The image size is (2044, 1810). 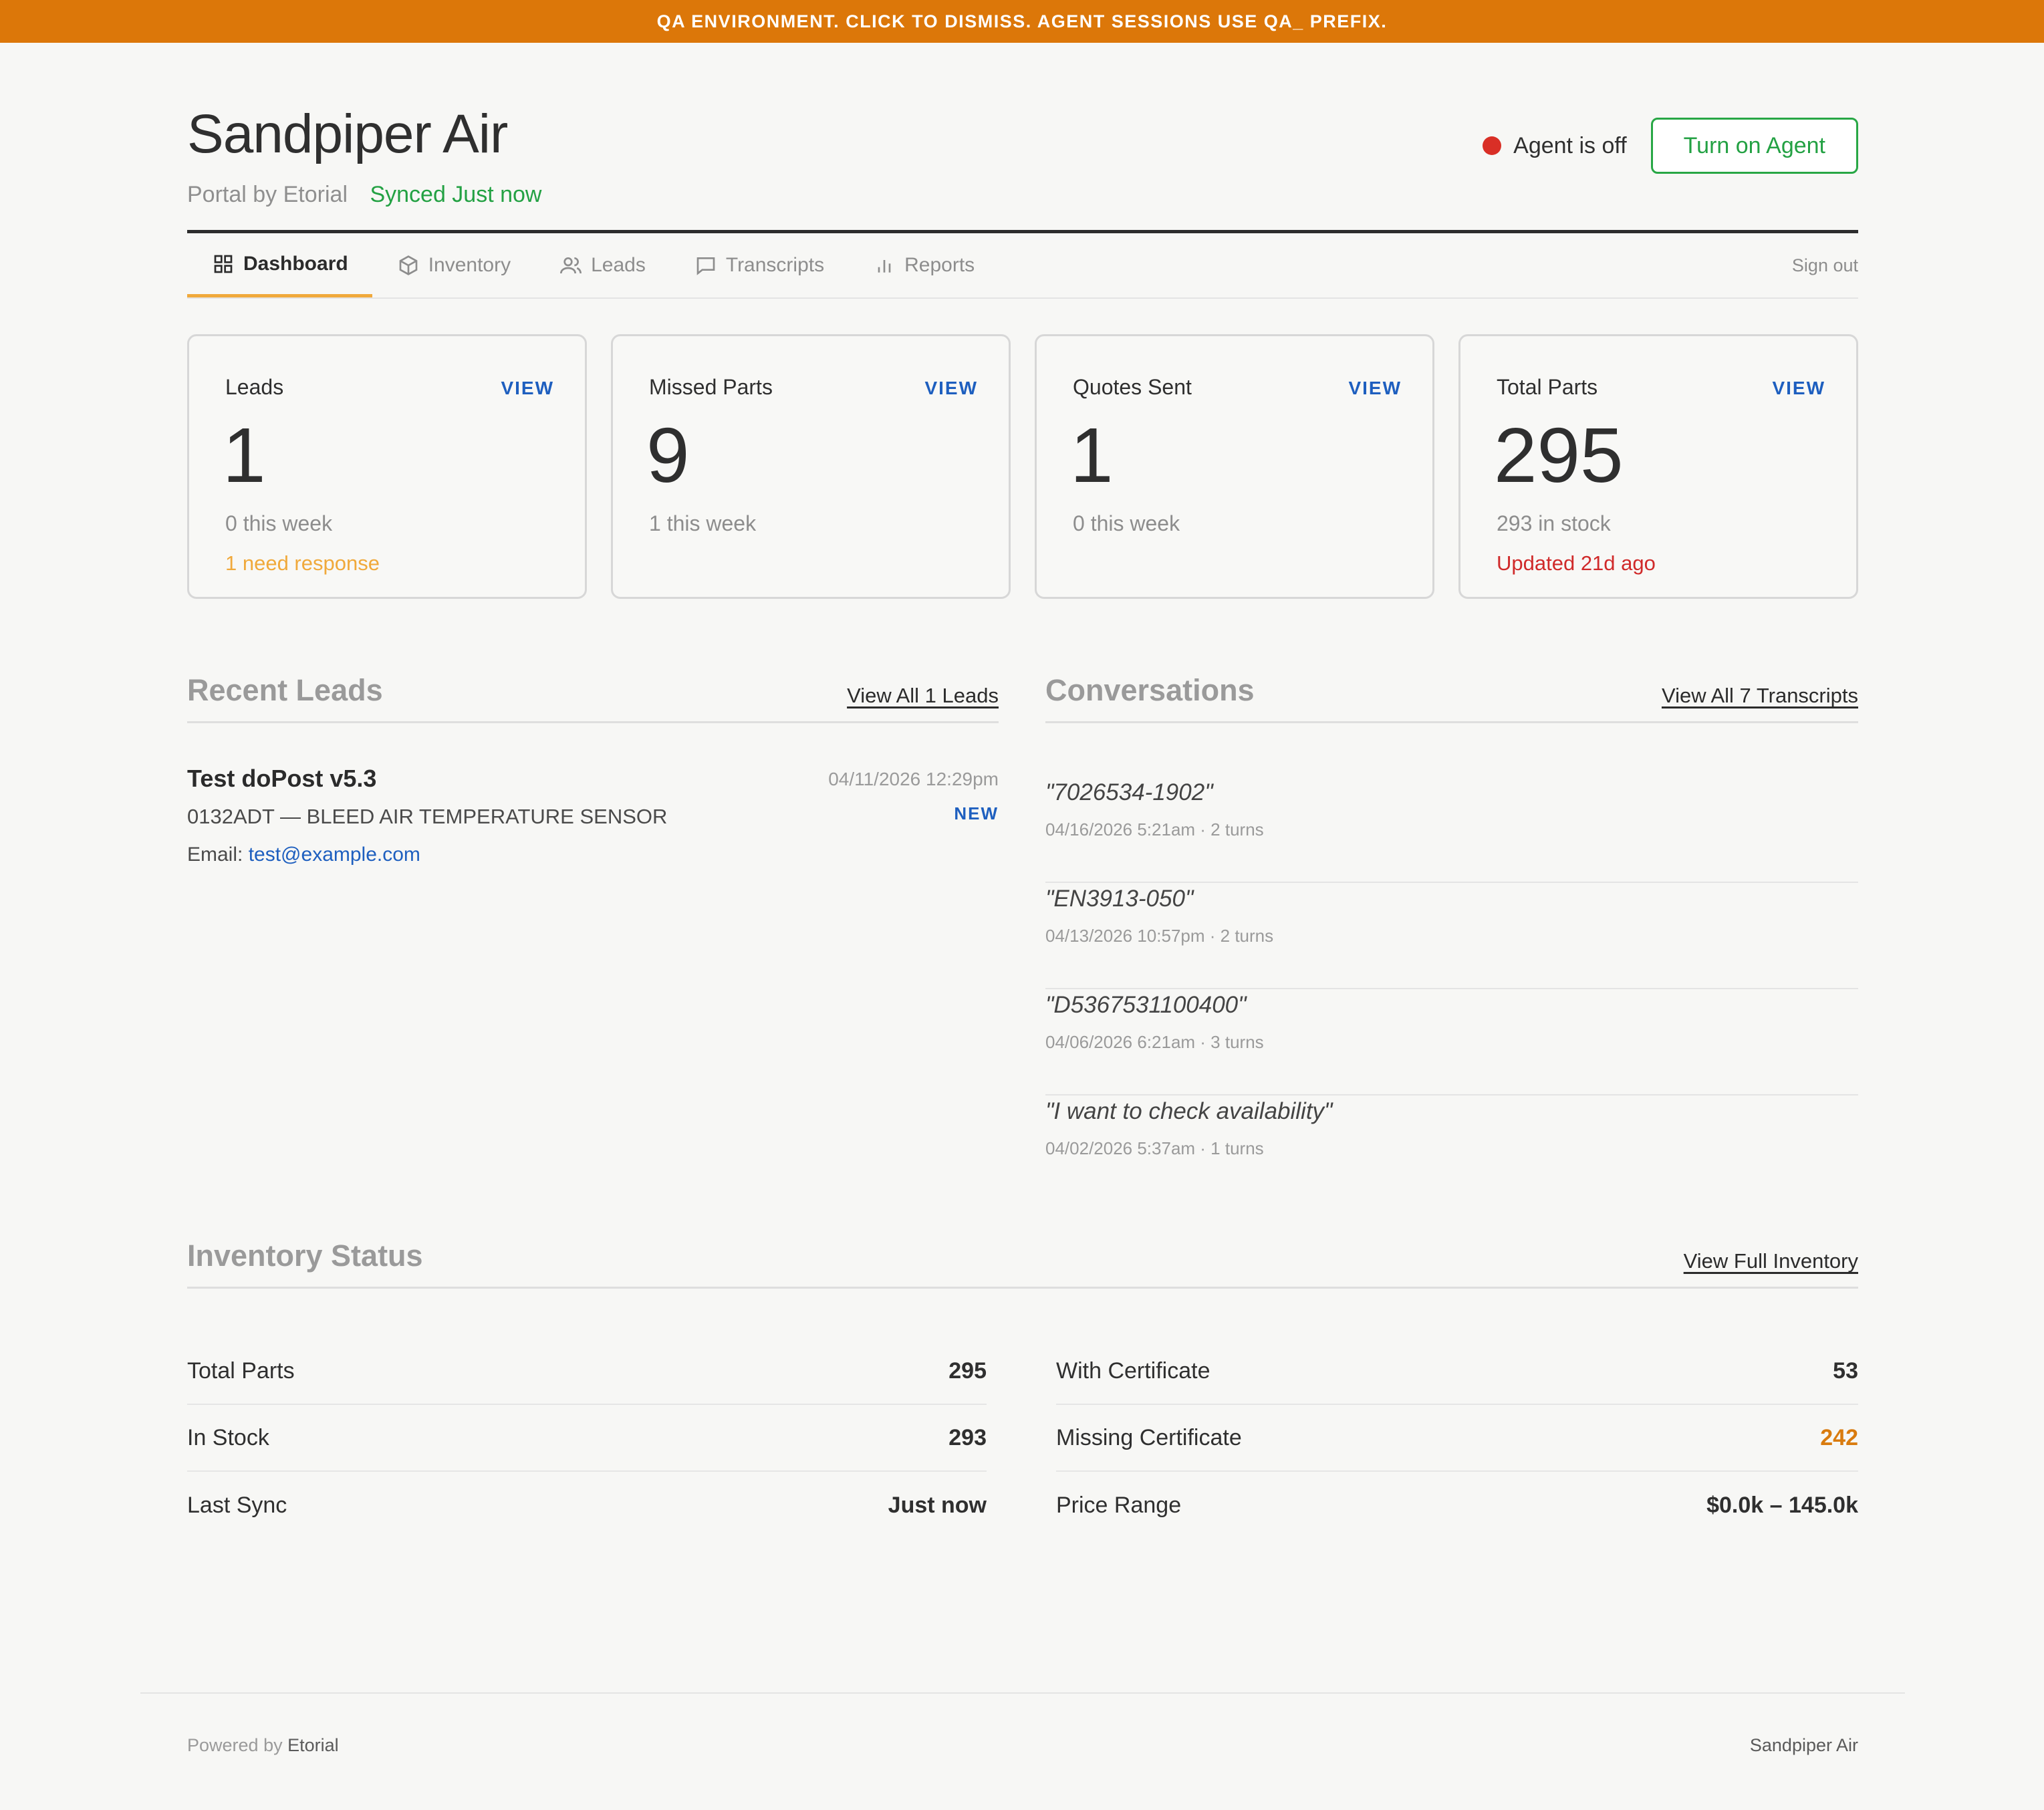 What do you see at coordinates (1457, 1372) in the screenshot?
I see `inventory-row: With Certificate 53` at bounding box center [1457, 1372].